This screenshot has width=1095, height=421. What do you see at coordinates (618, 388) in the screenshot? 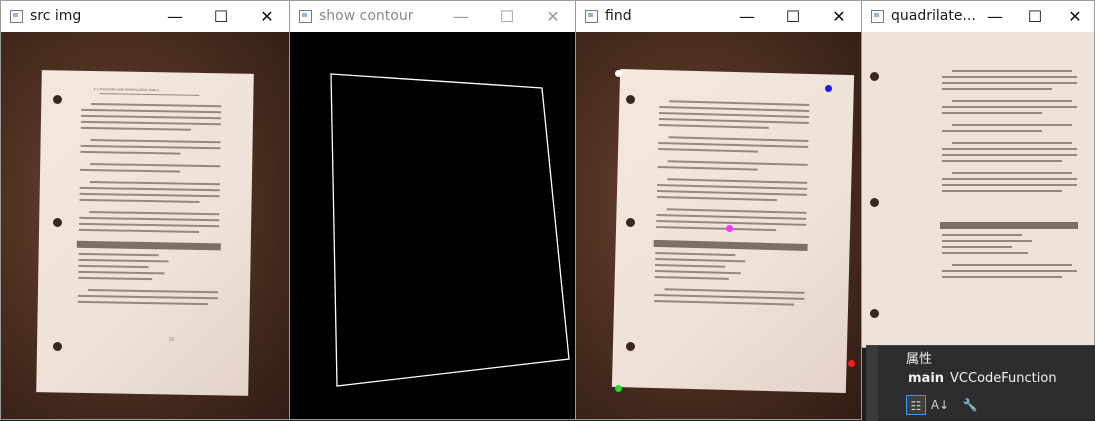
I see `corner-point-bottom-left` at bounding box center [618, 388].